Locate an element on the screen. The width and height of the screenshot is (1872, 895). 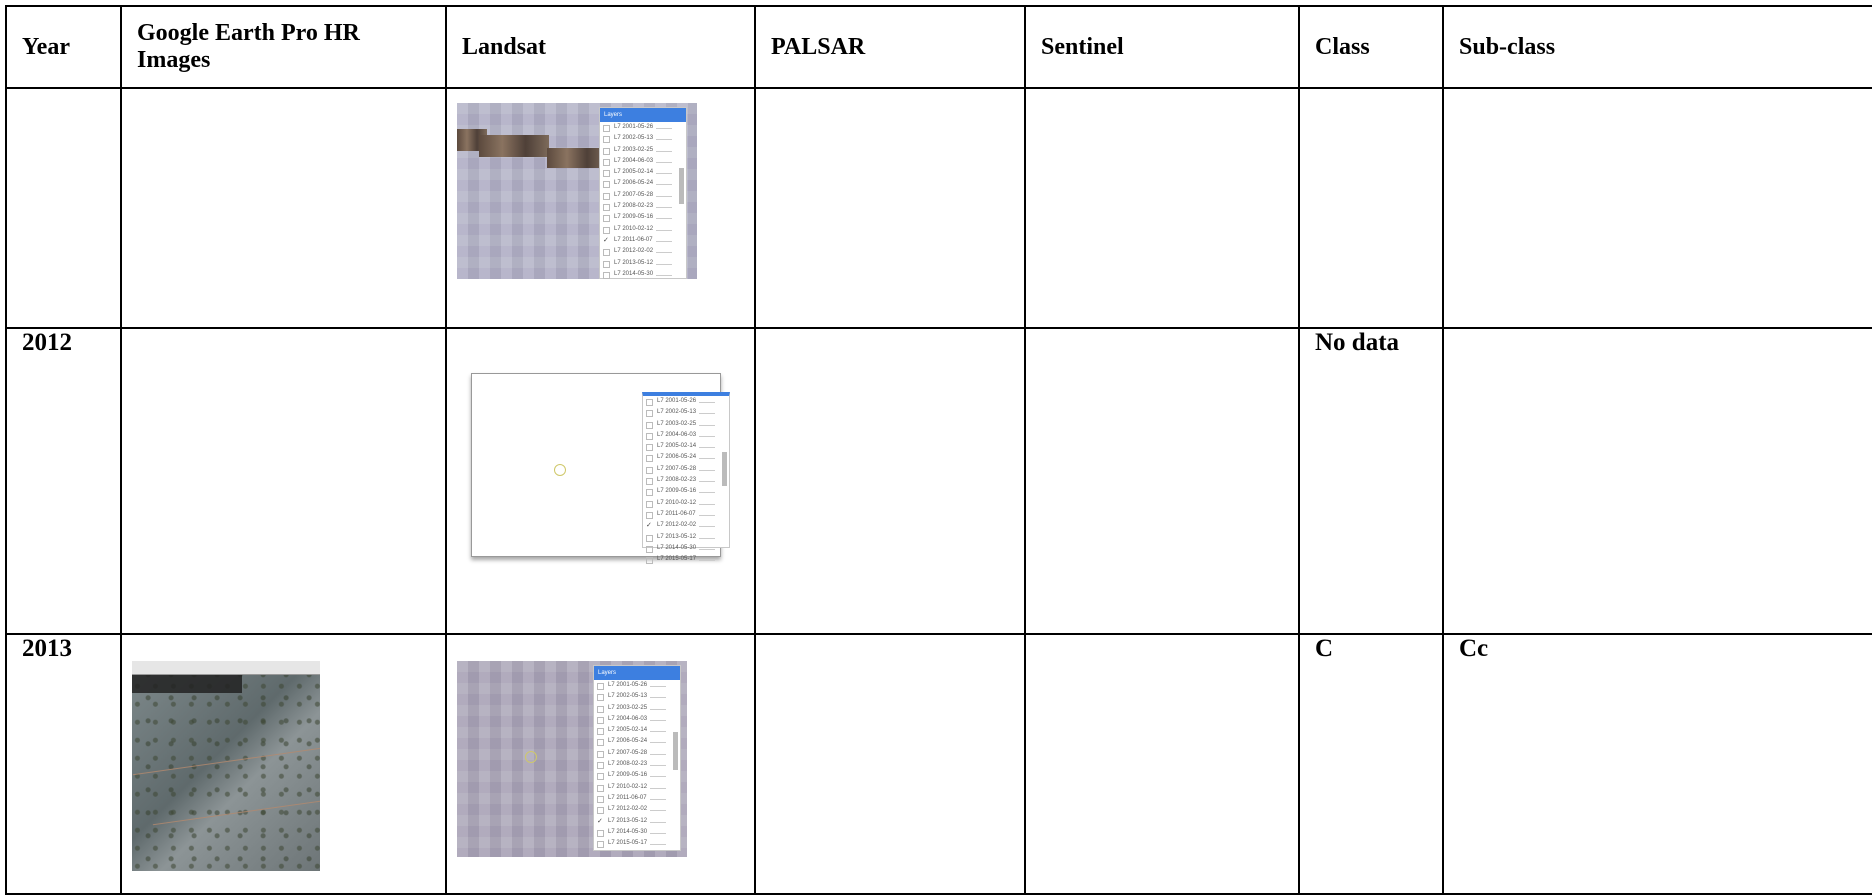
cell-year: 2012 is located at coordinates (63, 481).